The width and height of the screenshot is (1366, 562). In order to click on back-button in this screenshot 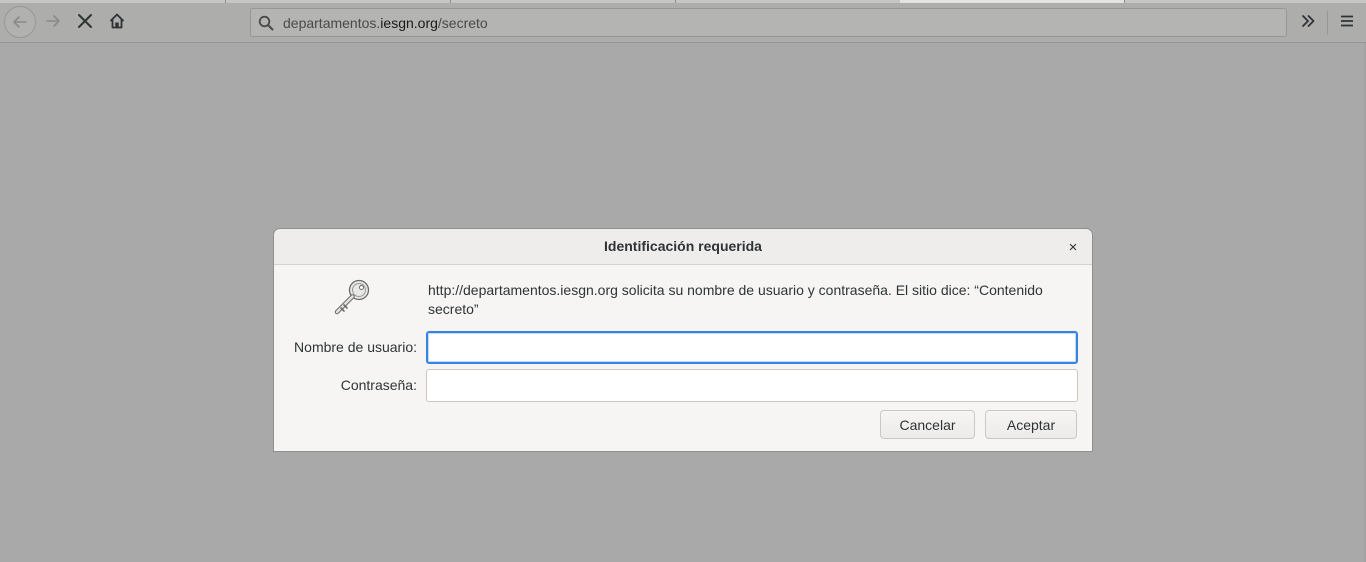, I will do `click(20, 22)`.